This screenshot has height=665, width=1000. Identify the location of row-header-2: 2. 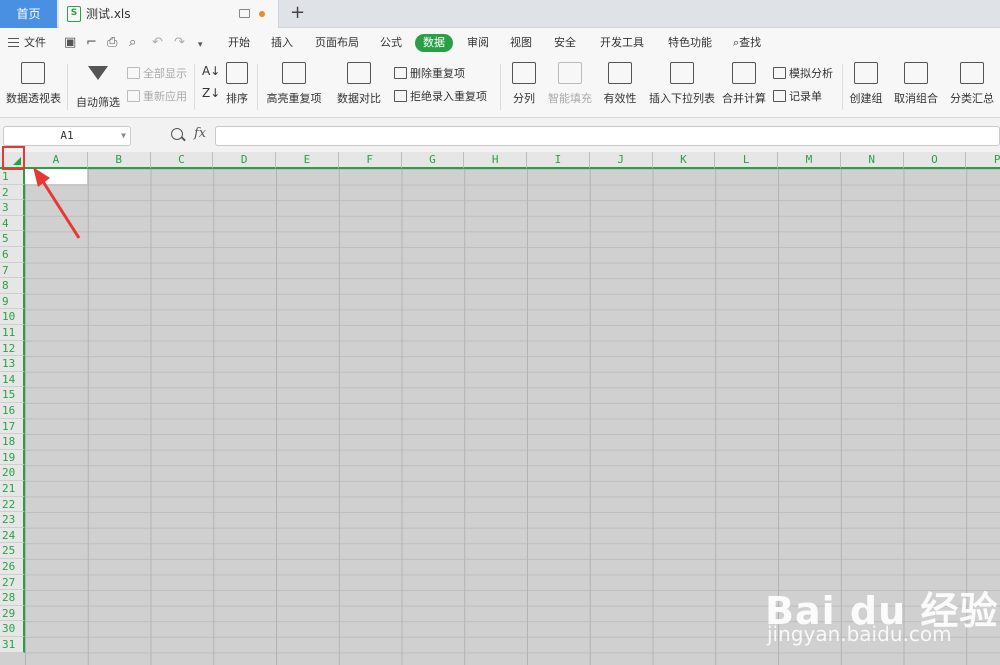
(12, 192).